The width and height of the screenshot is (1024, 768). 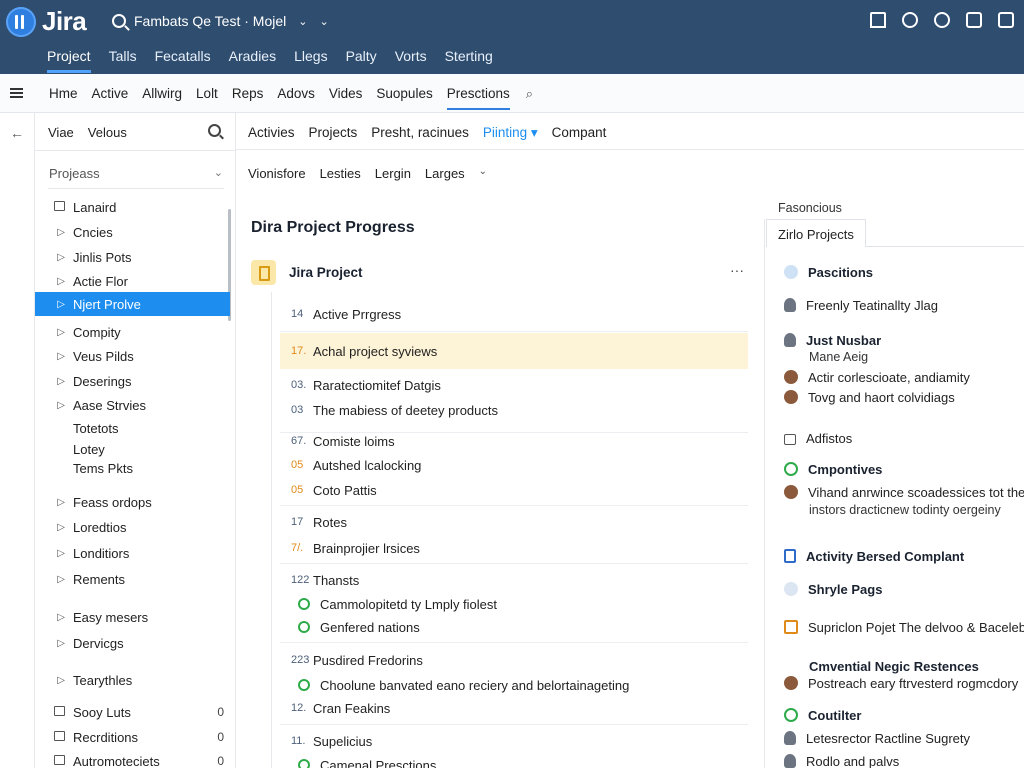 I want to click on secondary-nav-item: Allwirg, so click(x=162, y=98).